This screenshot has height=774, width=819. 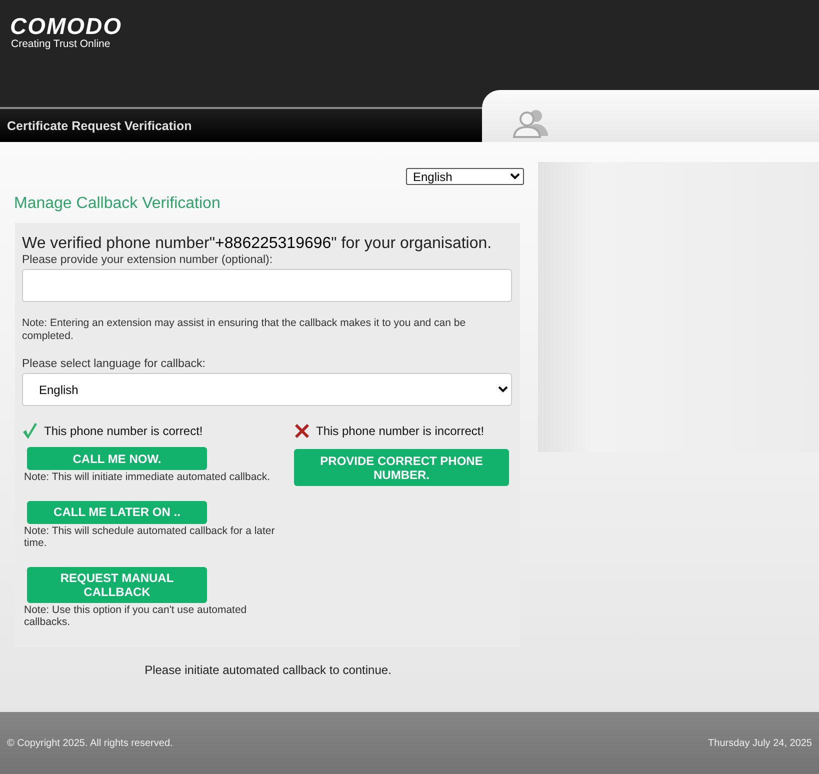 I want to click on tagline: Creating Trust Online, so click(x=60, y=44).